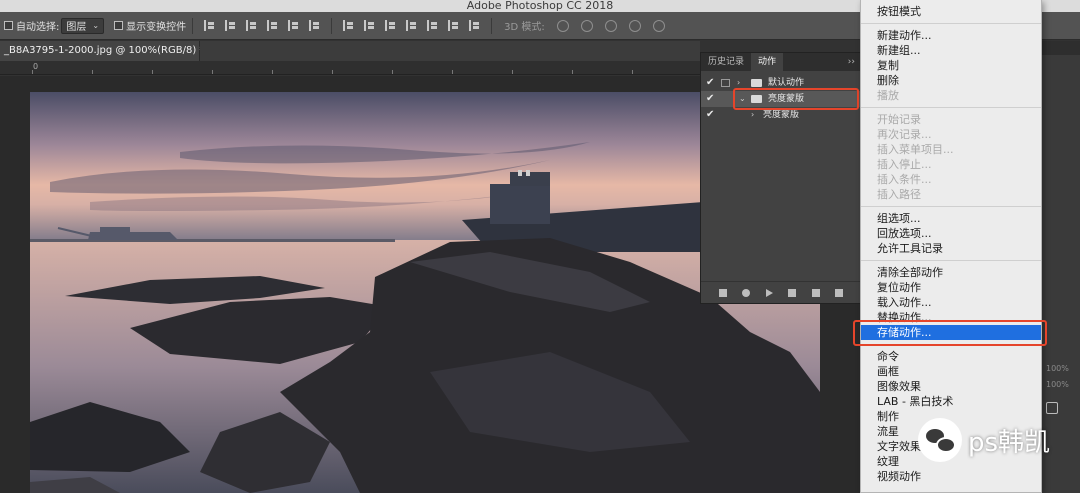  What do you see at coordinates (156, 27) in the screenshot?
I see `show-transform-label: 显示变换控件` at bounding box center [156, 27].